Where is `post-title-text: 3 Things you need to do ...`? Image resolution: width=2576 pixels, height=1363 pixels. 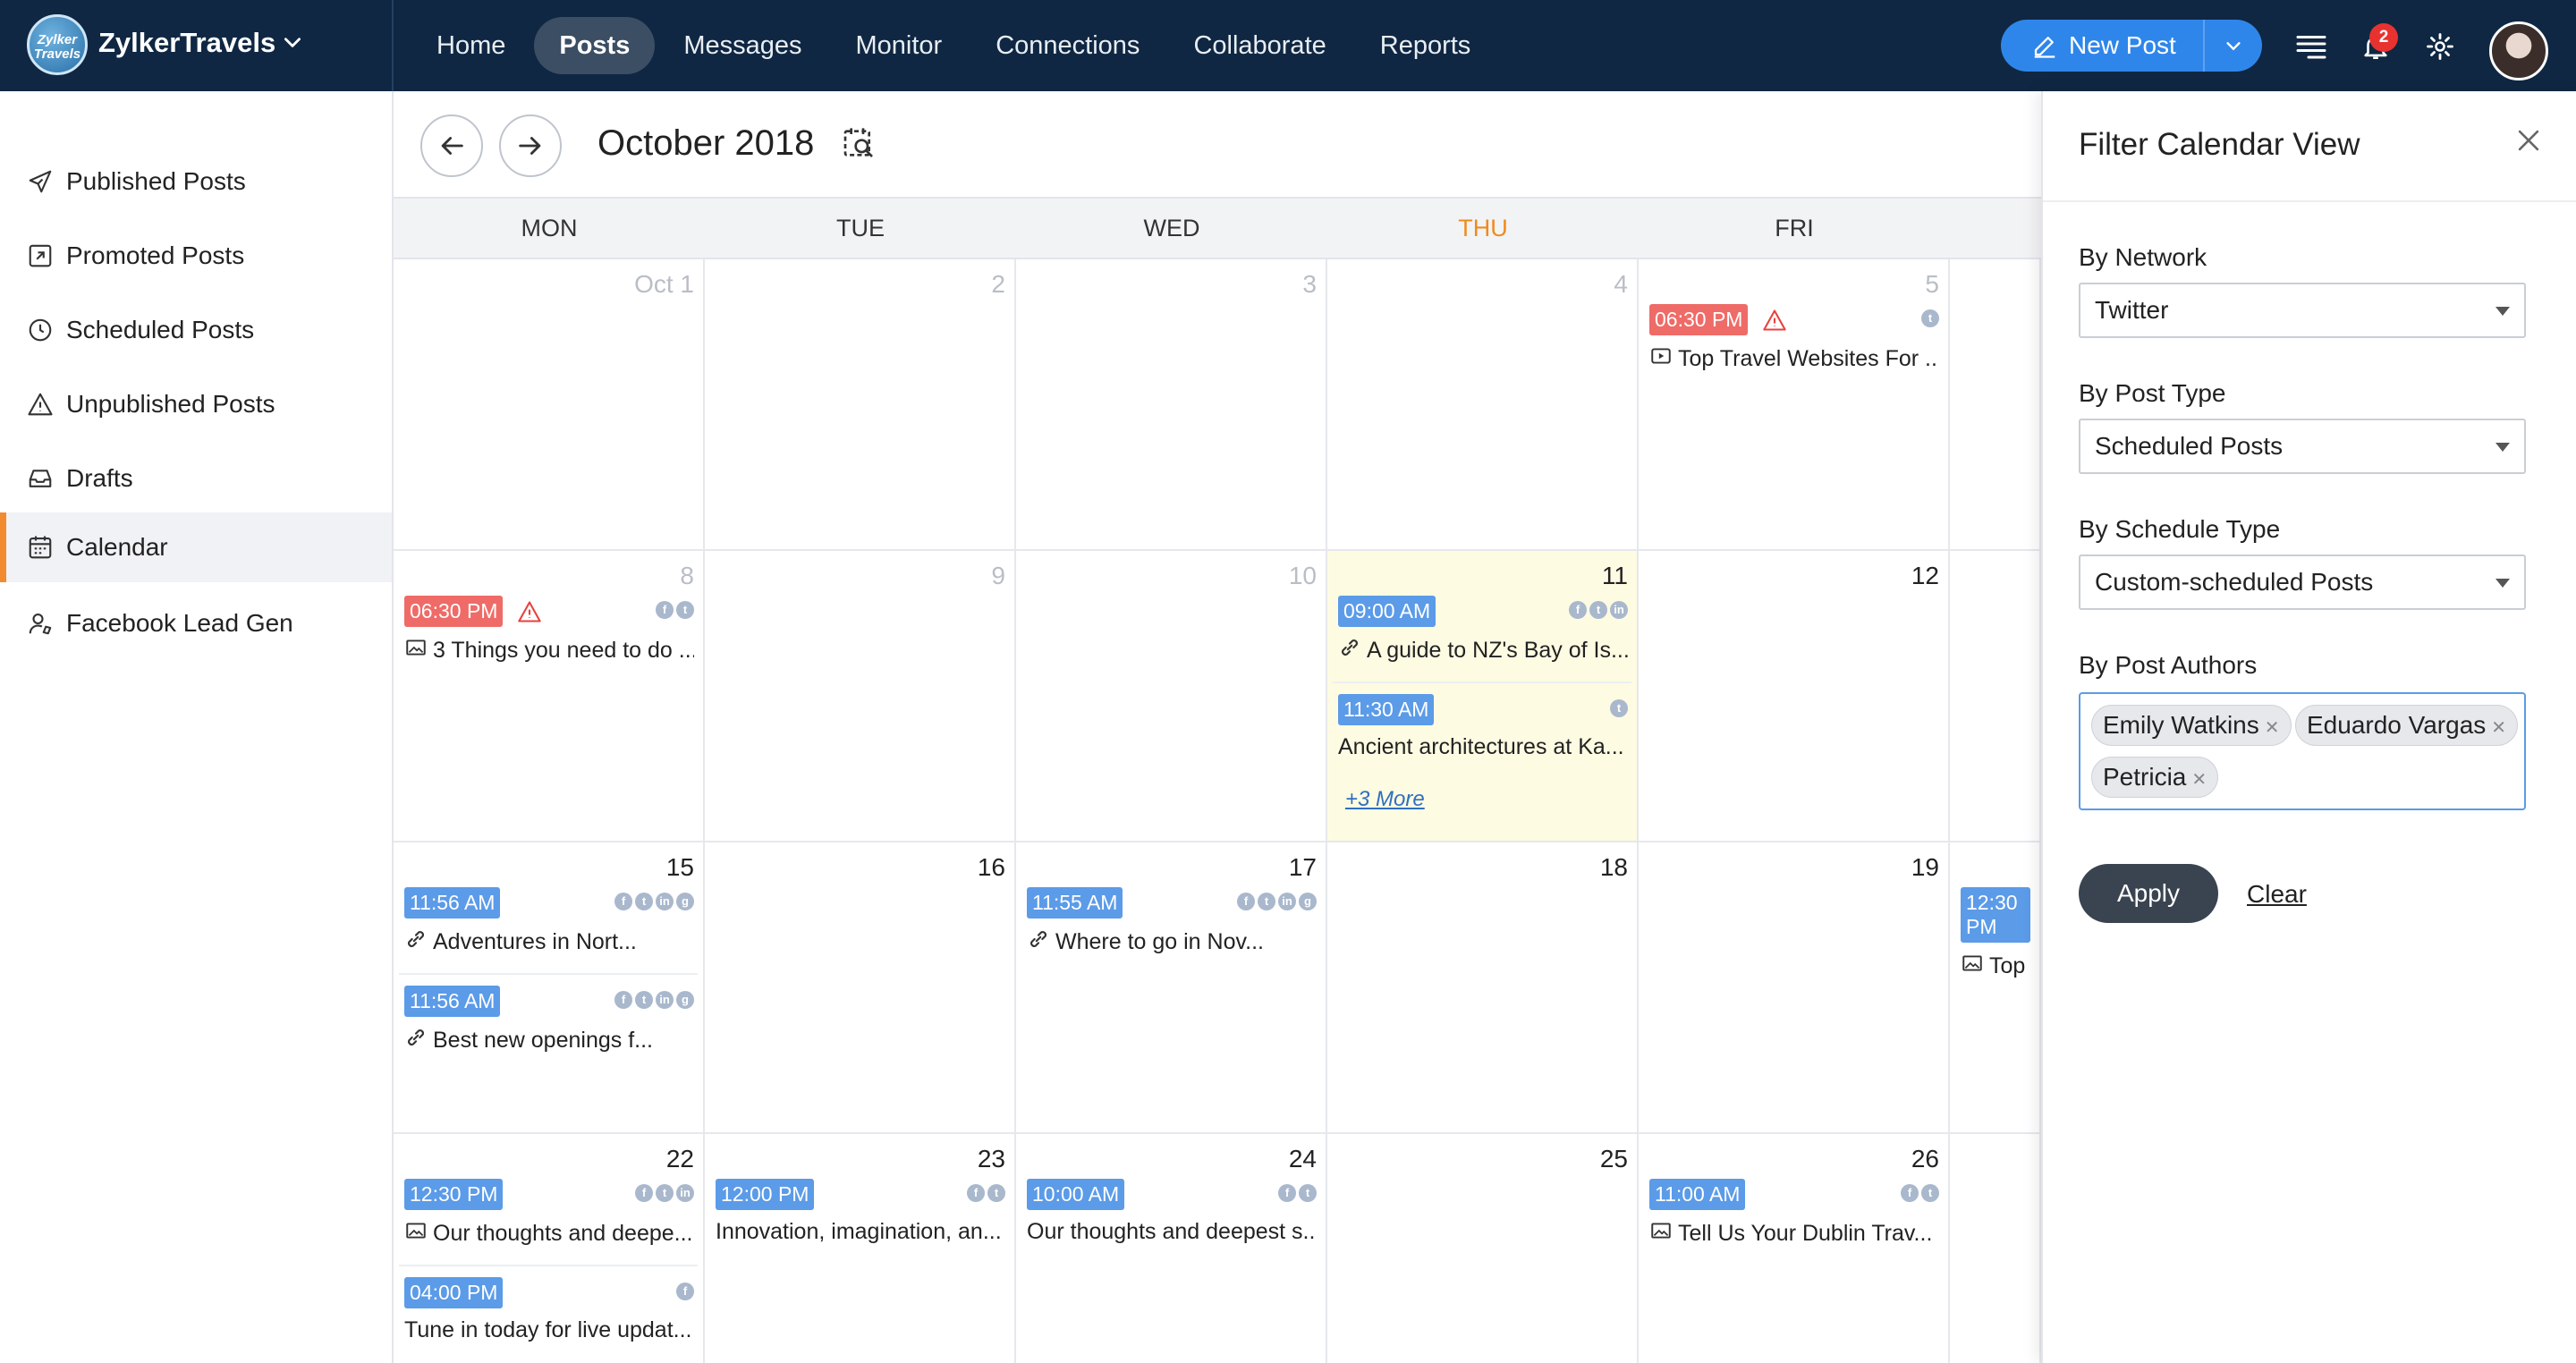 post-title-text: 3 Things you need to do ... is located at coordinates (563, 651).